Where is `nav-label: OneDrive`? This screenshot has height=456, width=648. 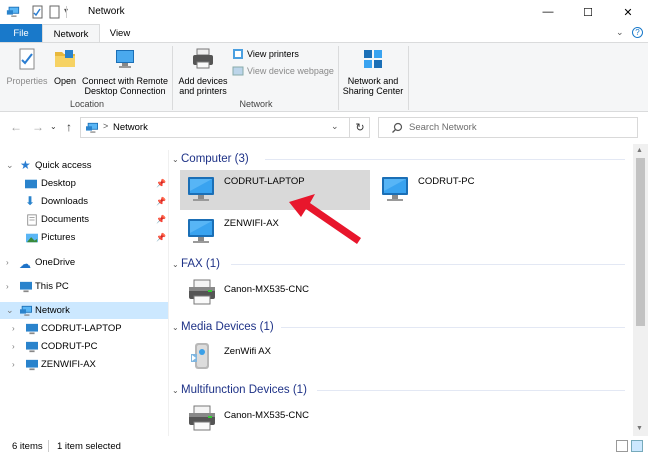
nav-label: OneDrive is located at coordinates (55, 262).